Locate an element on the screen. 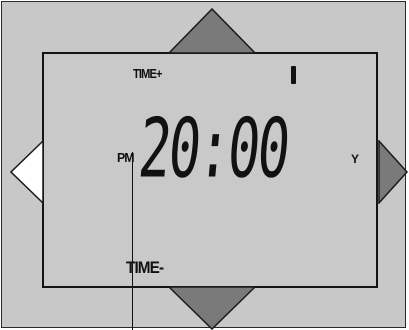 The height and width of the screenshot is (330, 409). left-arrow-button is located at coordinates (27, 172).